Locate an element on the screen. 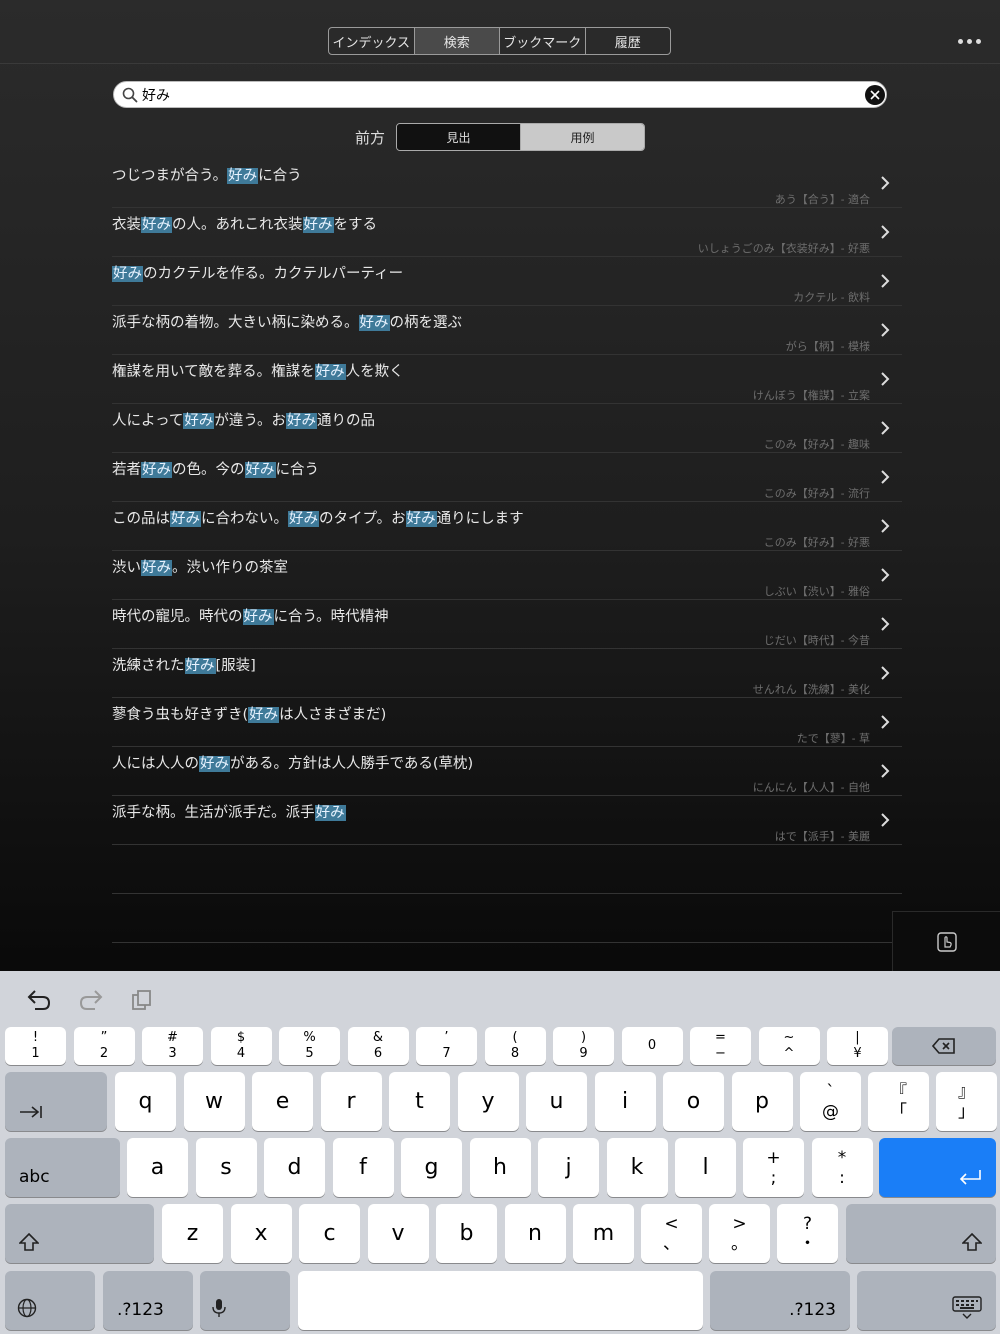 The image size is (1000, 1334). key-g: g is located at coordinates (431, 1167).